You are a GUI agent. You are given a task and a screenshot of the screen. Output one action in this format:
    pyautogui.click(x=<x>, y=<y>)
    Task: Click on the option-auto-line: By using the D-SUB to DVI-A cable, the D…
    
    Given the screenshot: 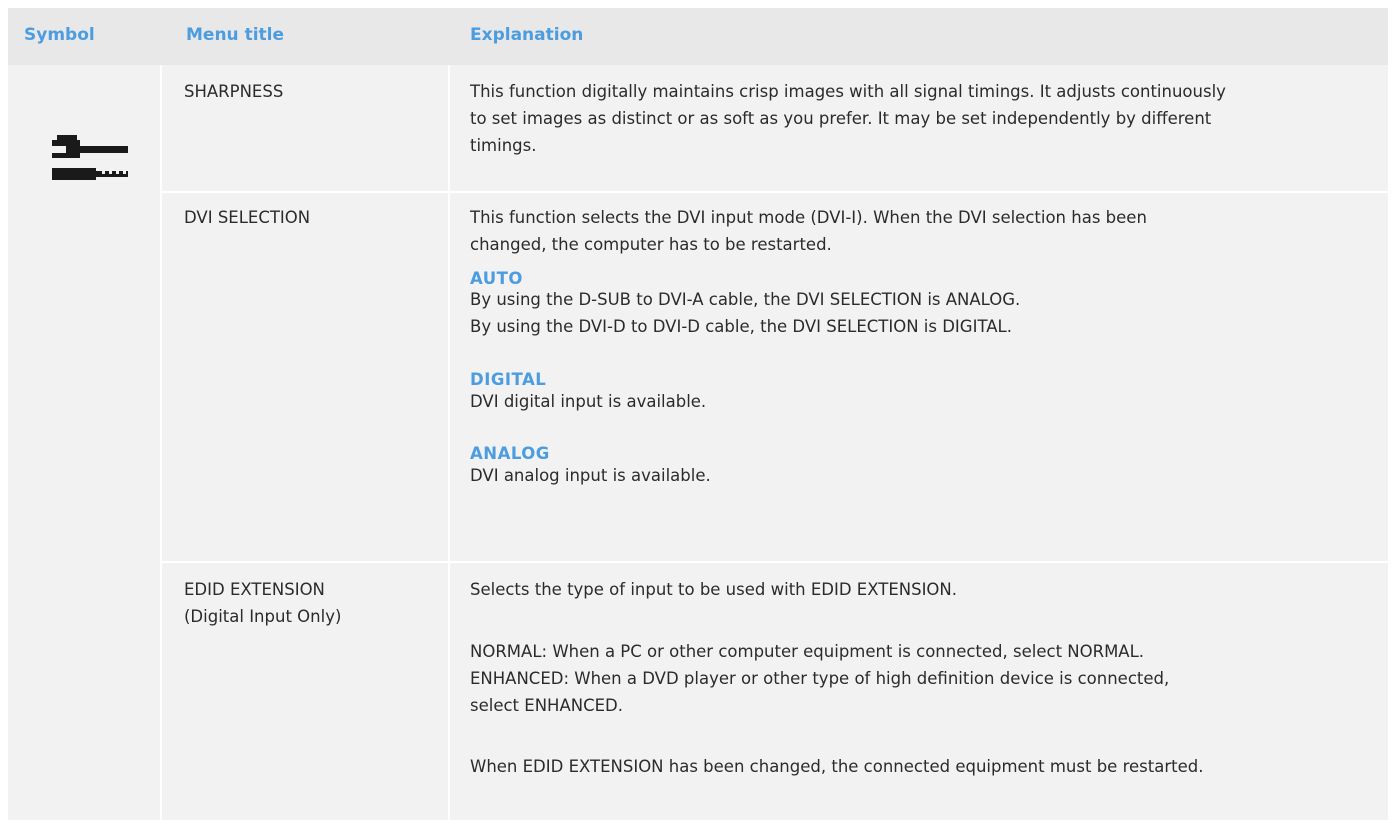 What is the action you would take?
    pyautogui.click(x=745, y=299)
    